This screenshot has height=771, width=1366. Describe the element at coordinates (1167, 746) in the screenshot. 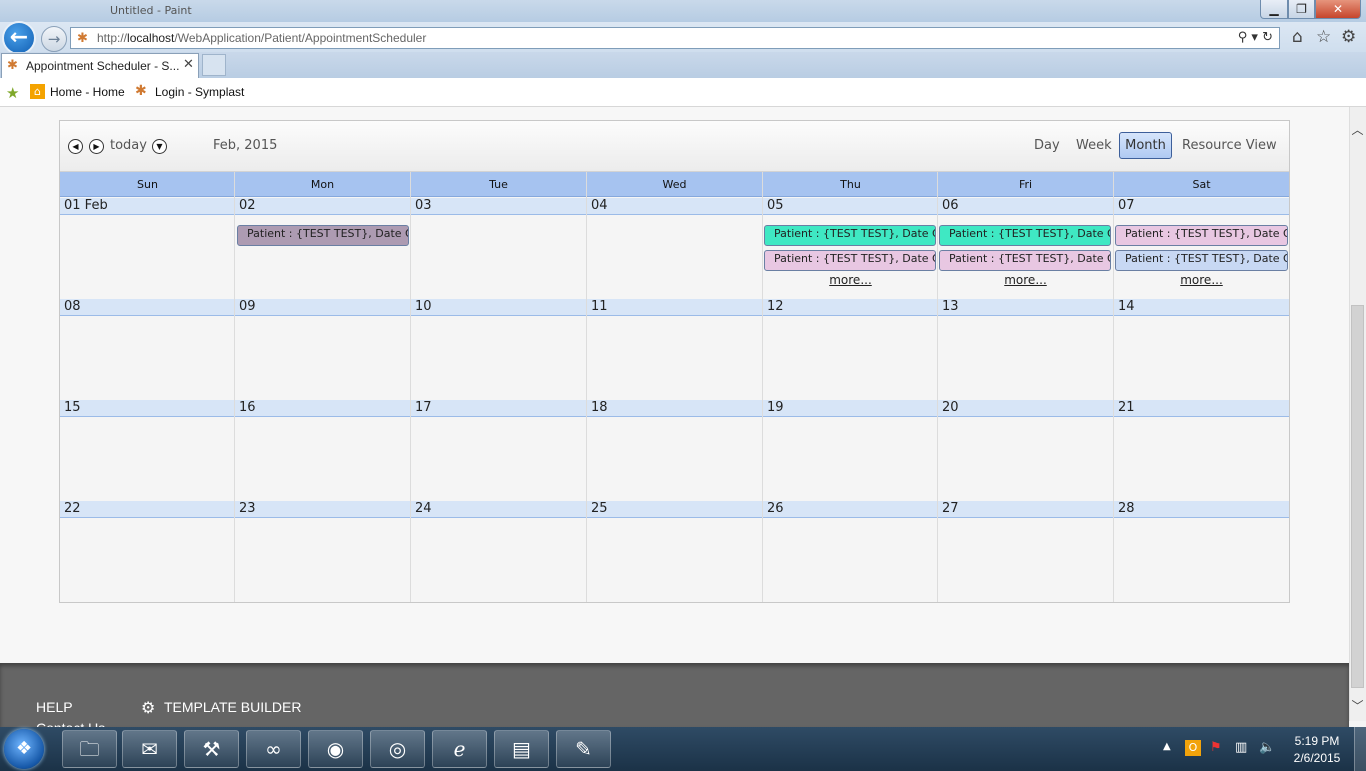

I see `tray-expand-arrow-icon: ▲` at that location.